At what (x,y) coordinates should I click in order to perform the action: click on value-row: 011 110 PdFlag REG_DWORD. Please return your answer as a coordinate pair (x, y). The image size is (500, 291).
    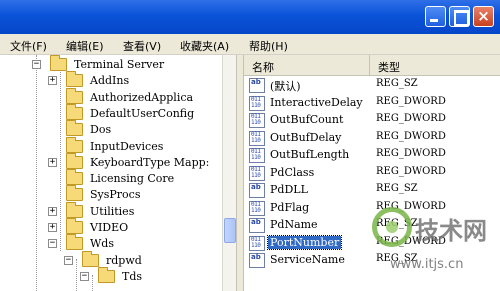
    Looking at the image, I should click on (372, 208).